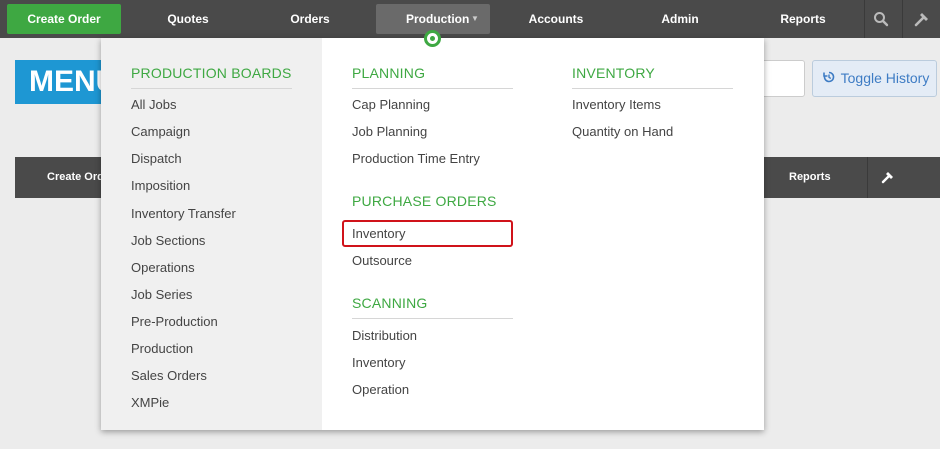 The width and height of the screenshot is (940, 449). Describe the element at coordinates (154, 104) in the screenshot. I see `menu-link-all-jobs: All Jobs` at that location.